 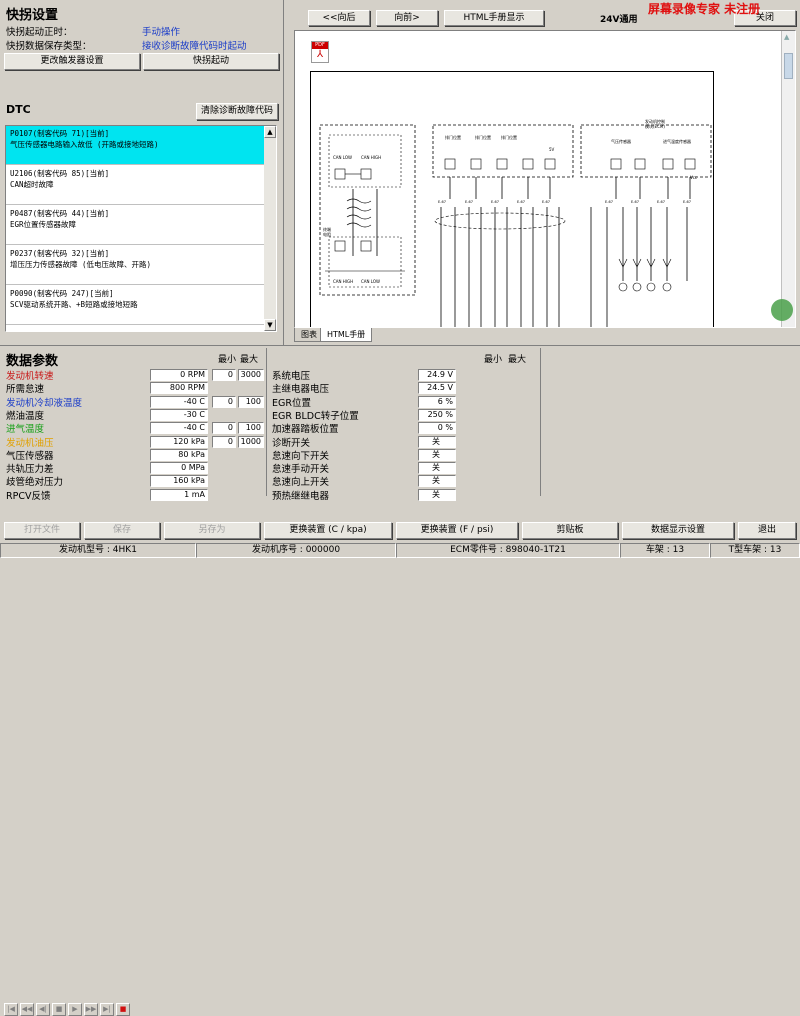 I want to click on switch-unit-c-kpa-button: 更换装置 (C / kpa), so click(x=328, y=530).